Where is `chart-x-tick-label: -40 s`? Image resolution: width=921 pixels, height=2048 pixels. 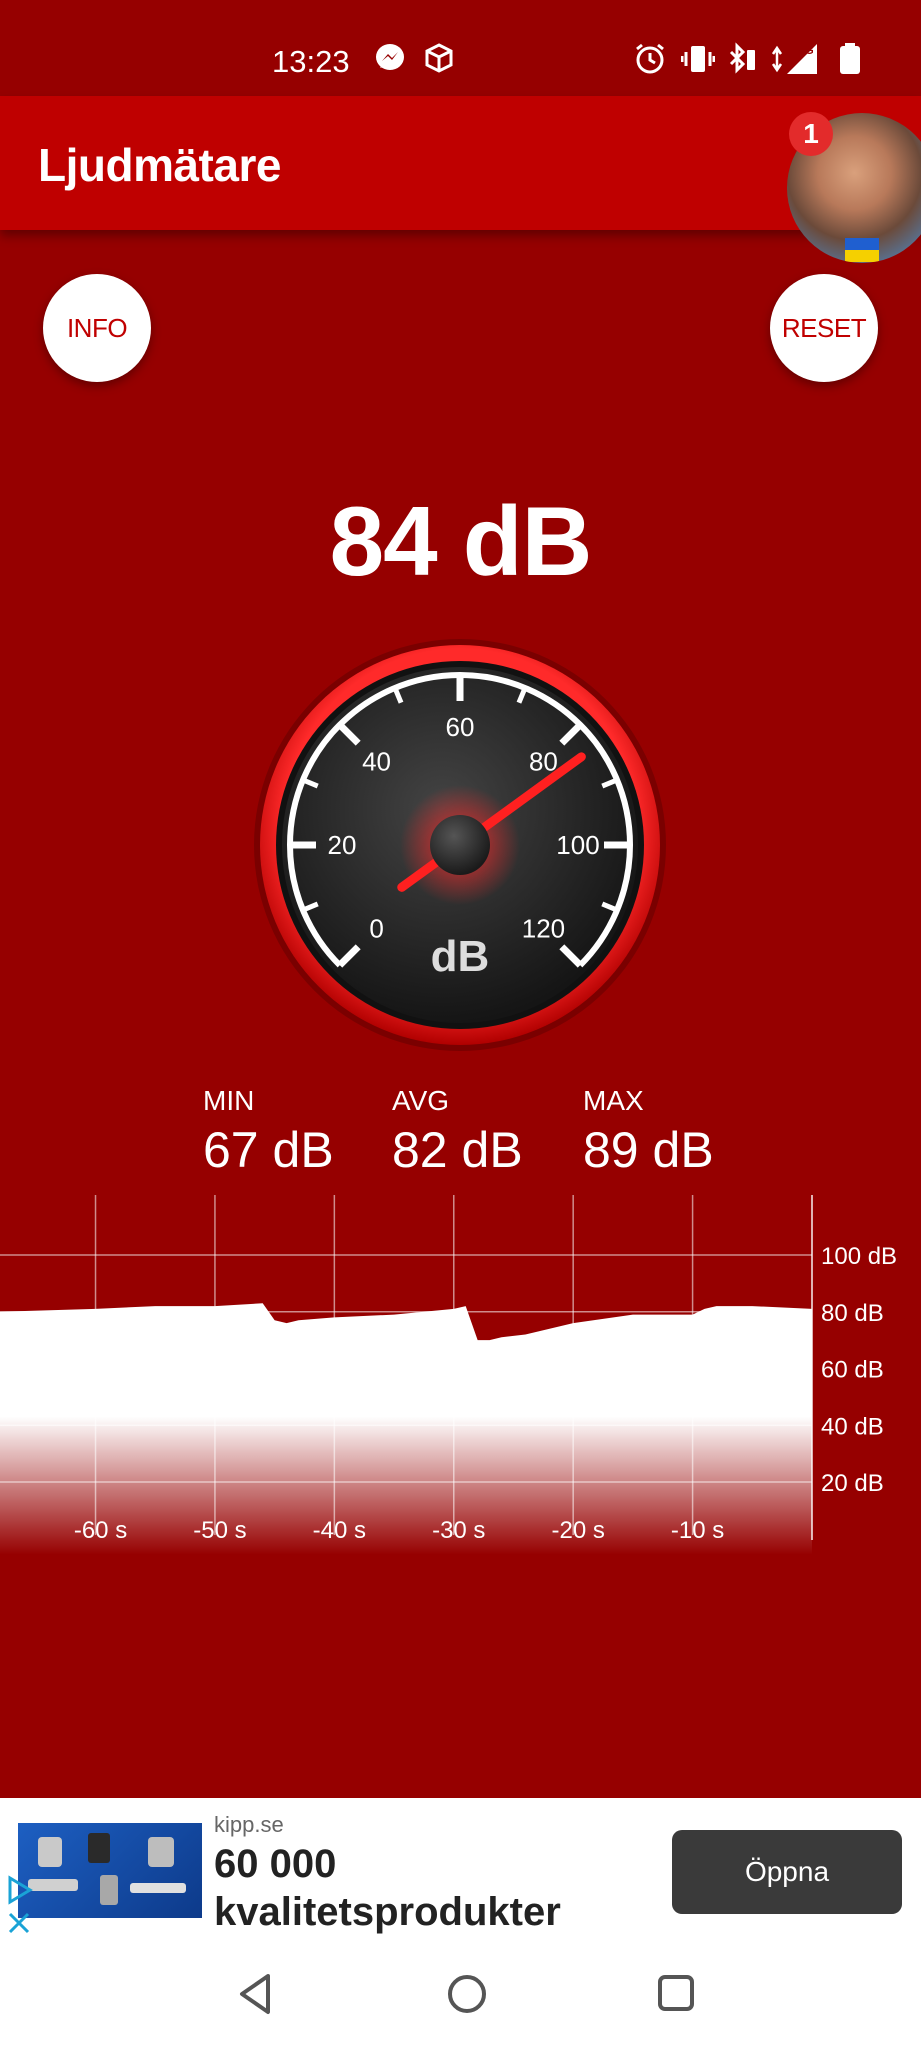 chart-x-tick-label: -40 s is located at coordinates (339, 1530).